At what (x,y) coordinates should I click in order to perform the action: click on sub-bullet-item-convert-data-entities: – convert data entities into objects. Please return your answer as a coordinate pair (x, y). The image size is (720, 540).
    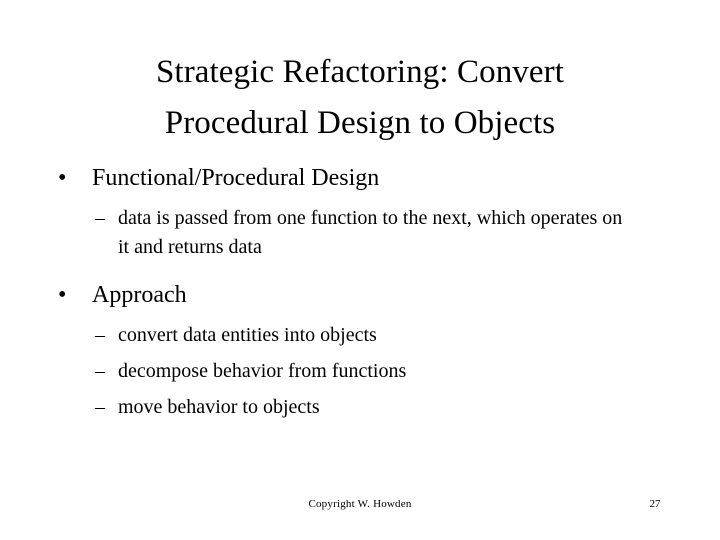
    Looking at the image, I should click on (360, 335).